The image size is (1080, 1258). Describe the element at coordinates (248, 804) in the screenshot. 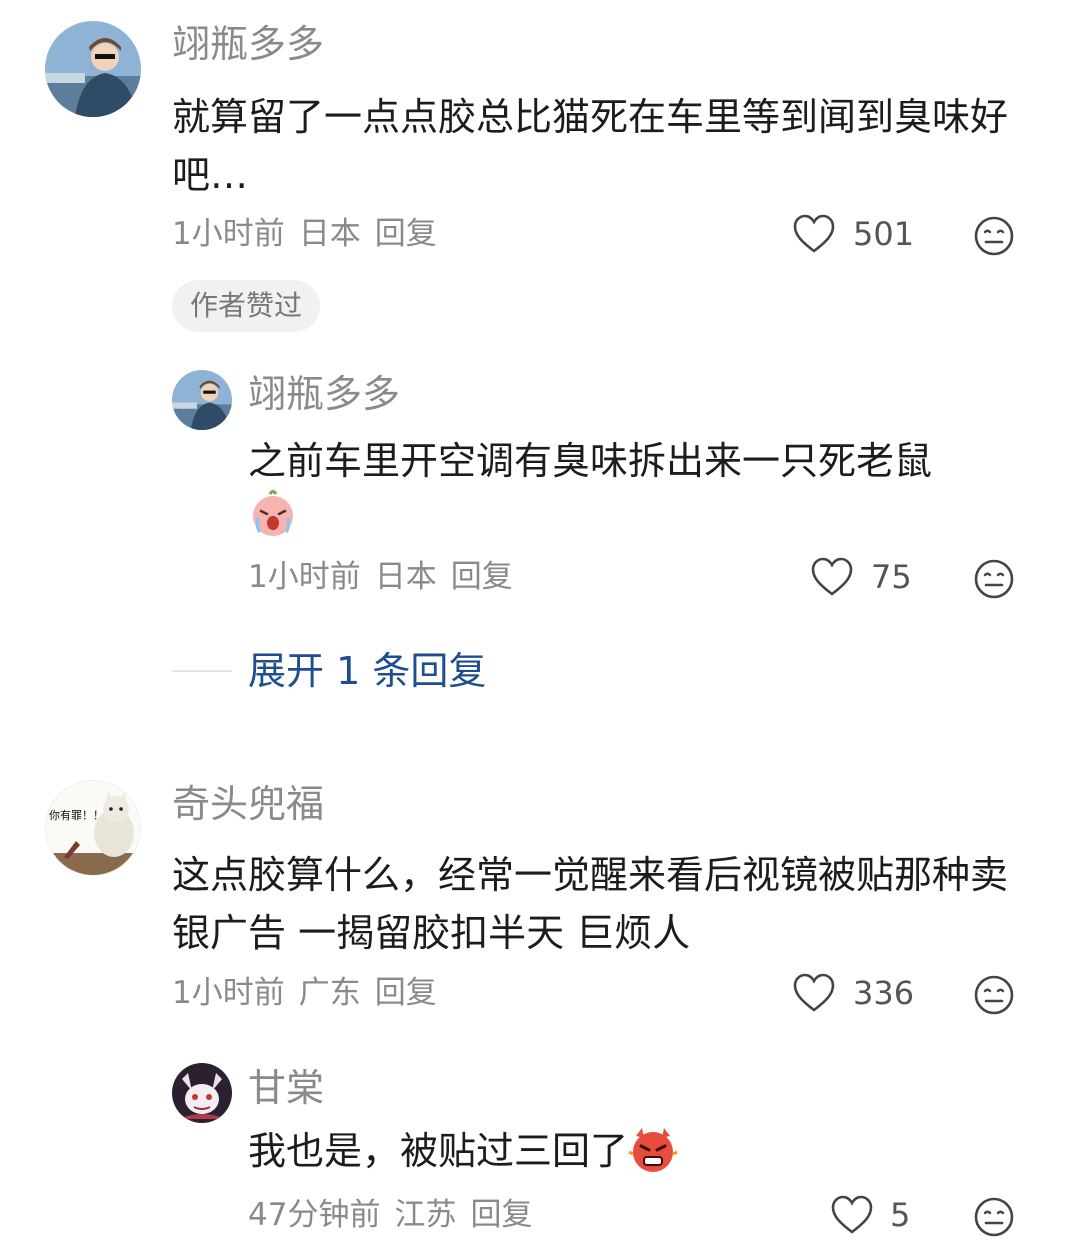

I see `username: 奇头兜福` at that location.